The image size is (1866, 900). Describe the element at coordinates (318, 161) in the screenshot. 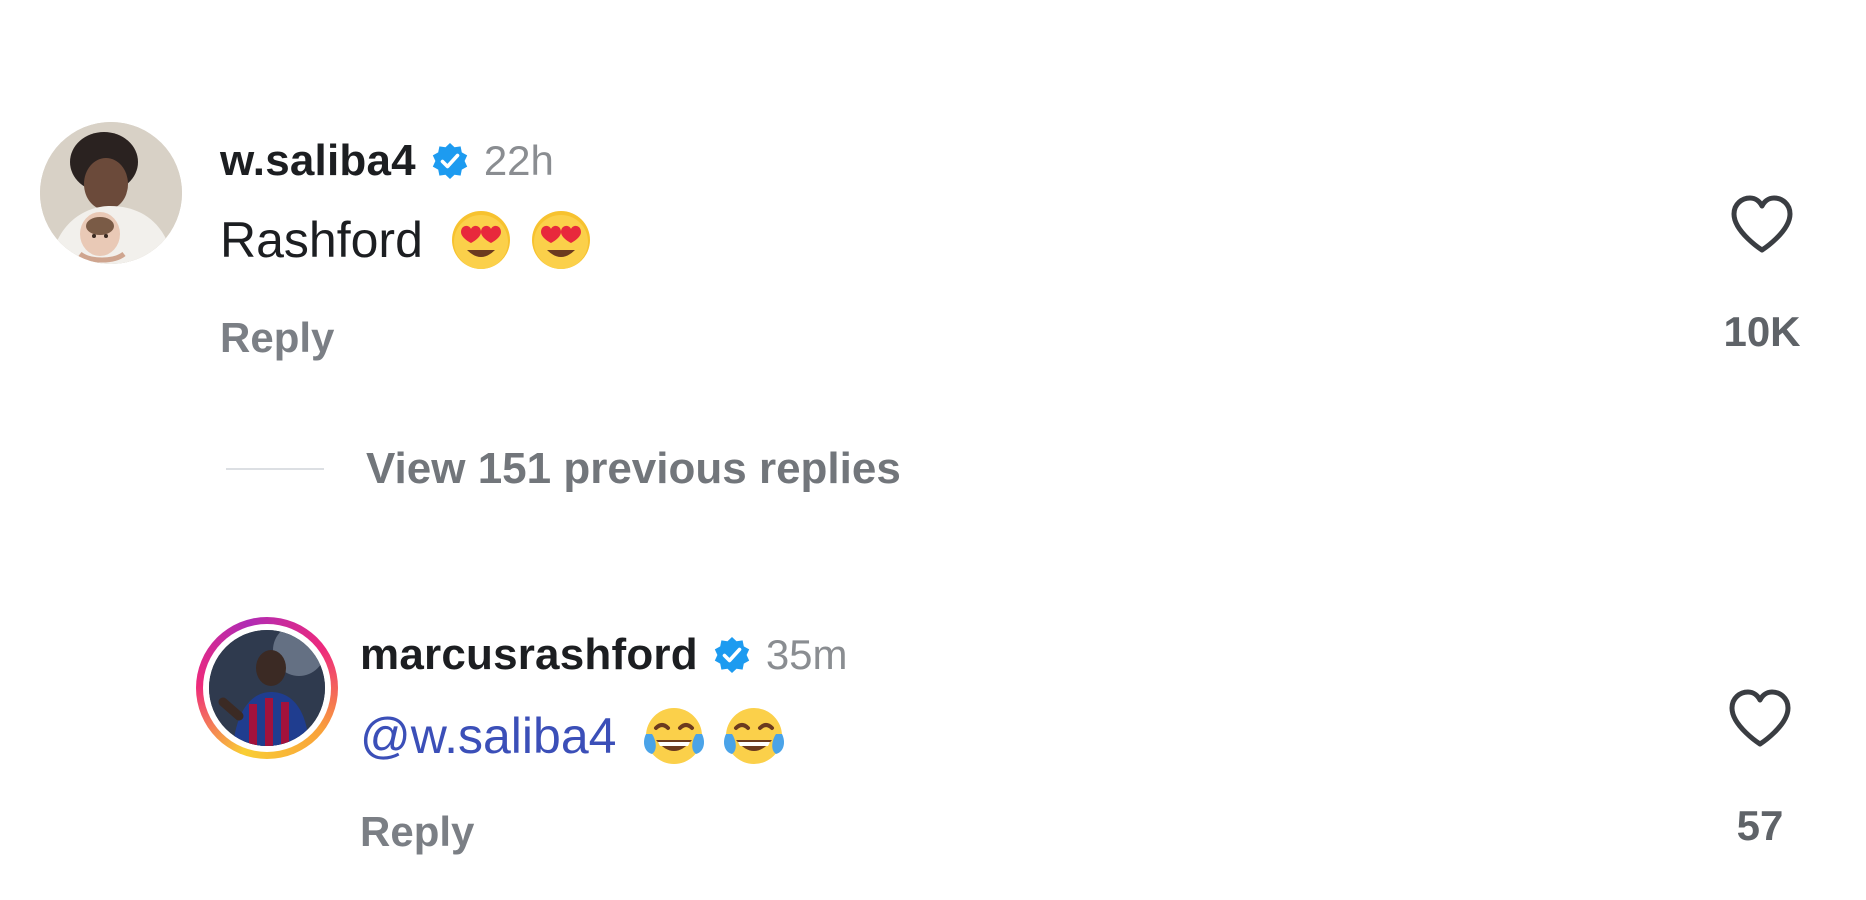

I see `username: w.saliba4` at that location.